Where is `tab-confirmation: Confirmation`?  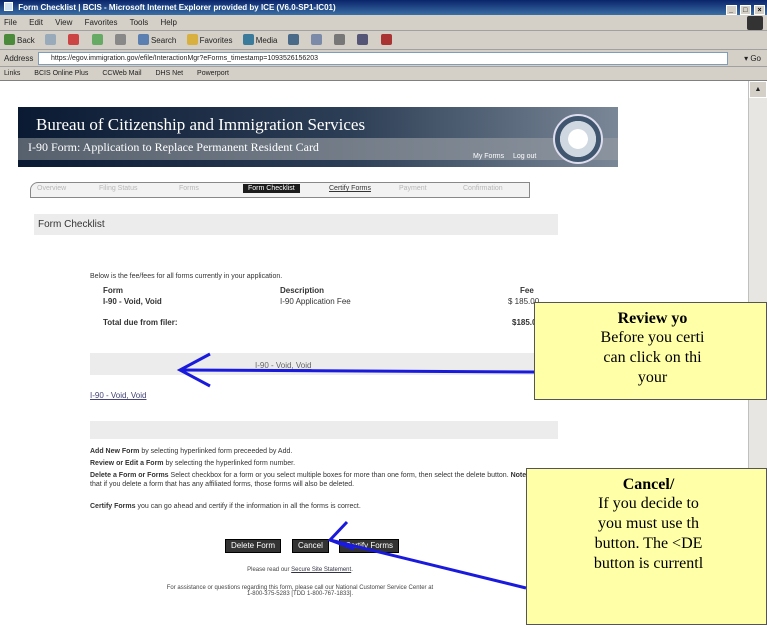 tab-confirmation: Confirmation is located at coordinates (483, 188).